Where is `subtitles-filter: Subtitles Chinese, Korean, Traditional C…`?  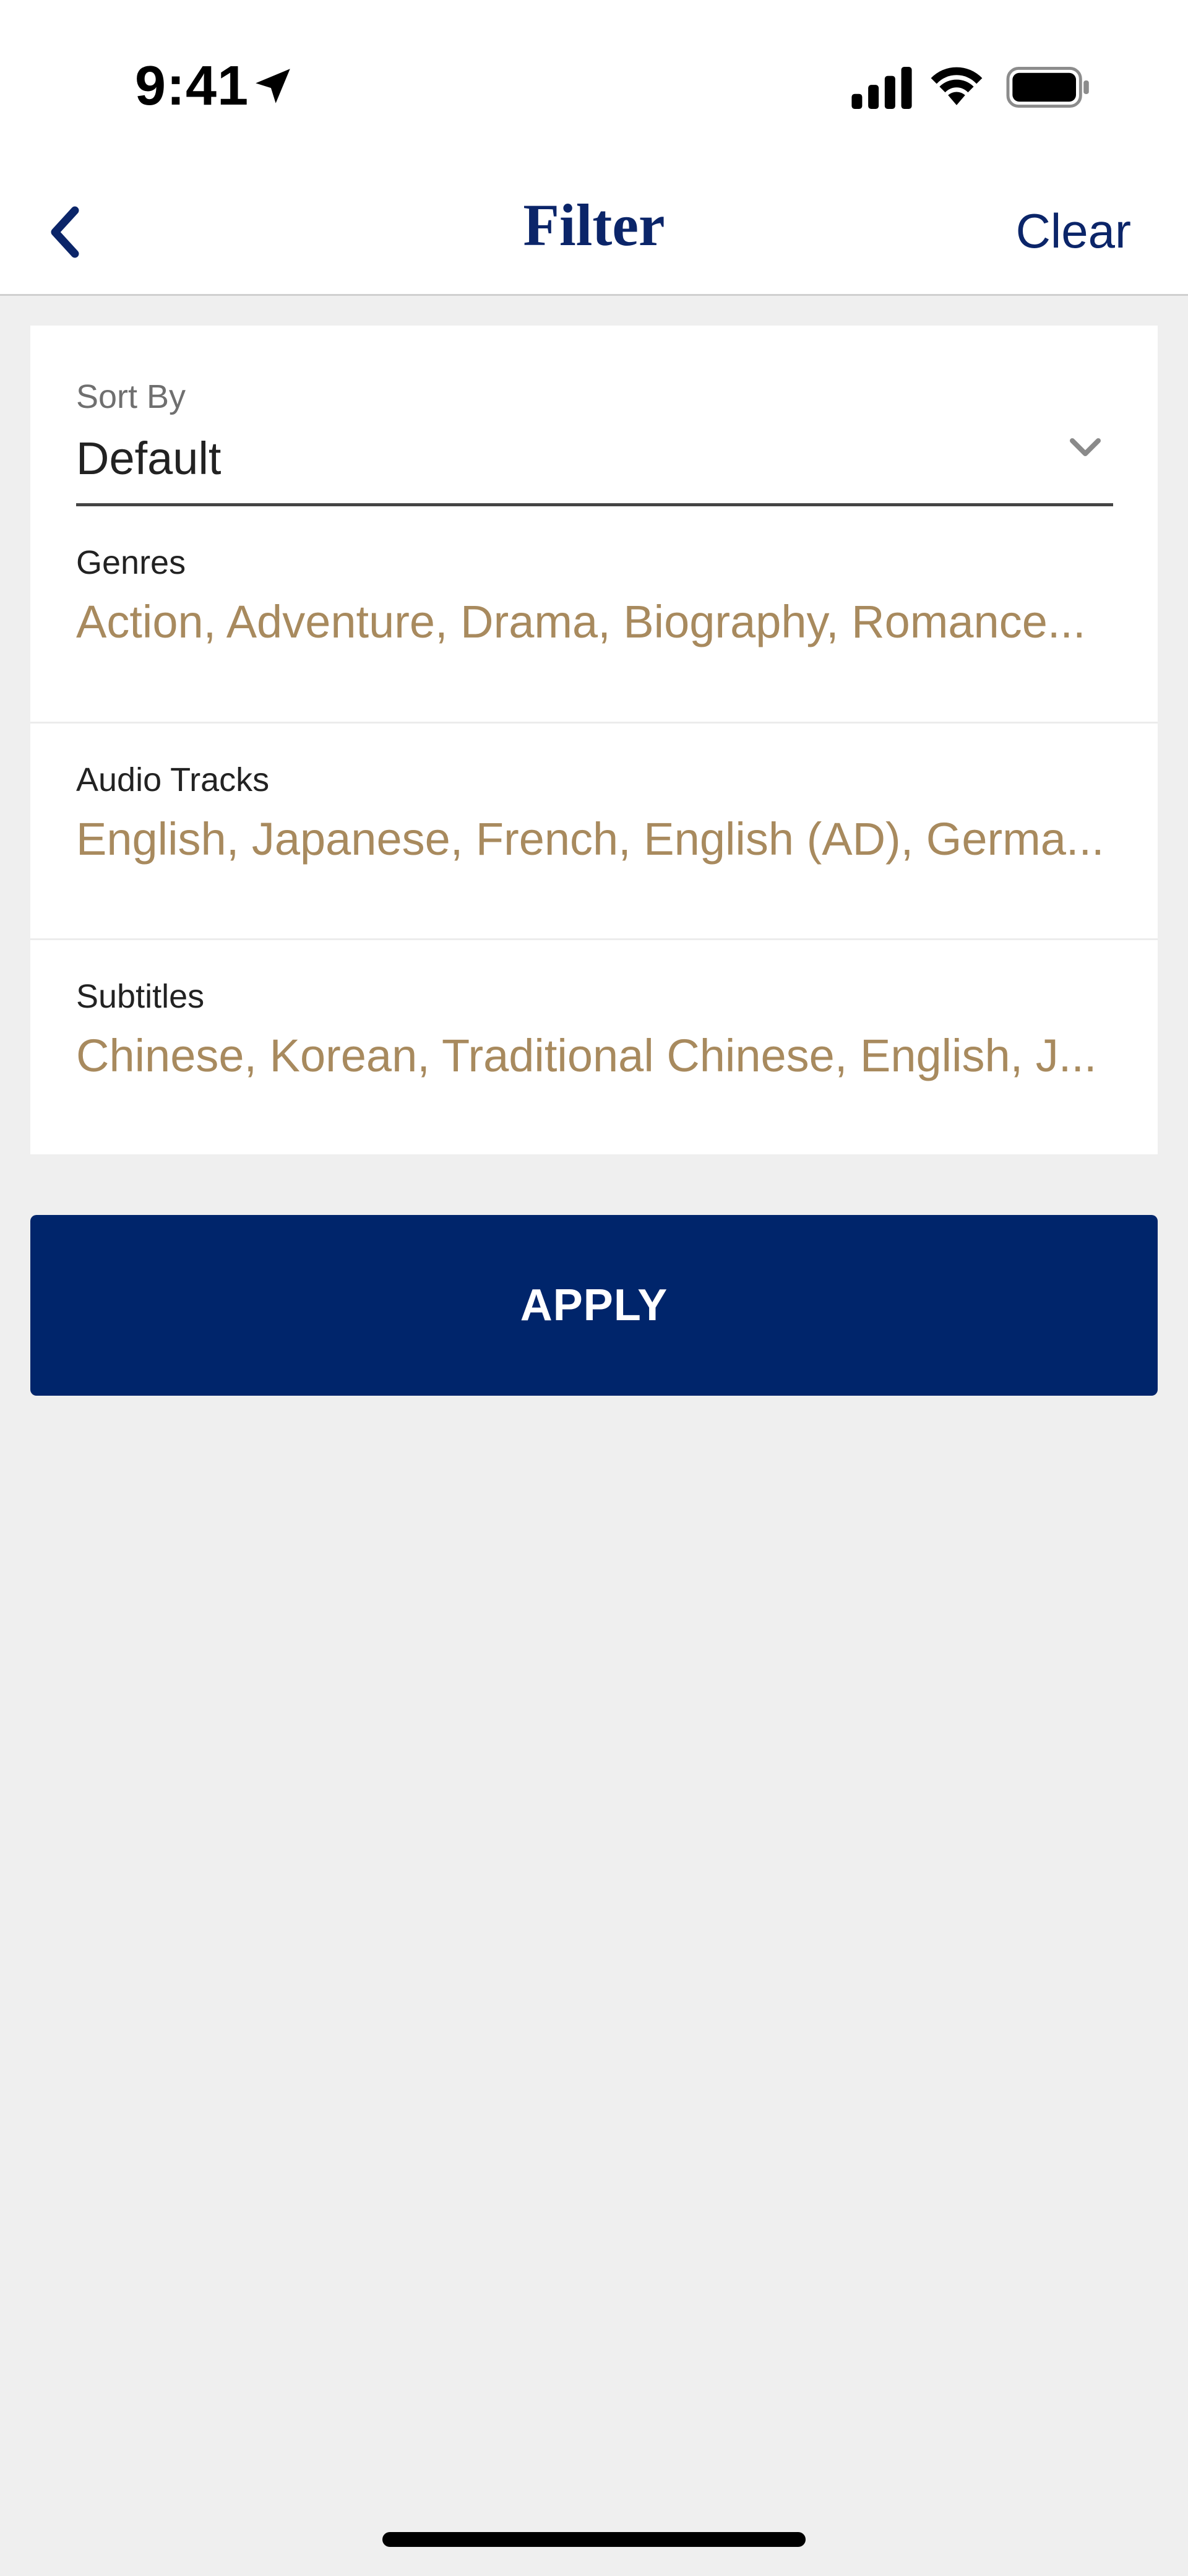 subtitles-filter: Subtitles Chinese, Korean, Traditional C… is located at coordinates (594, 1048).